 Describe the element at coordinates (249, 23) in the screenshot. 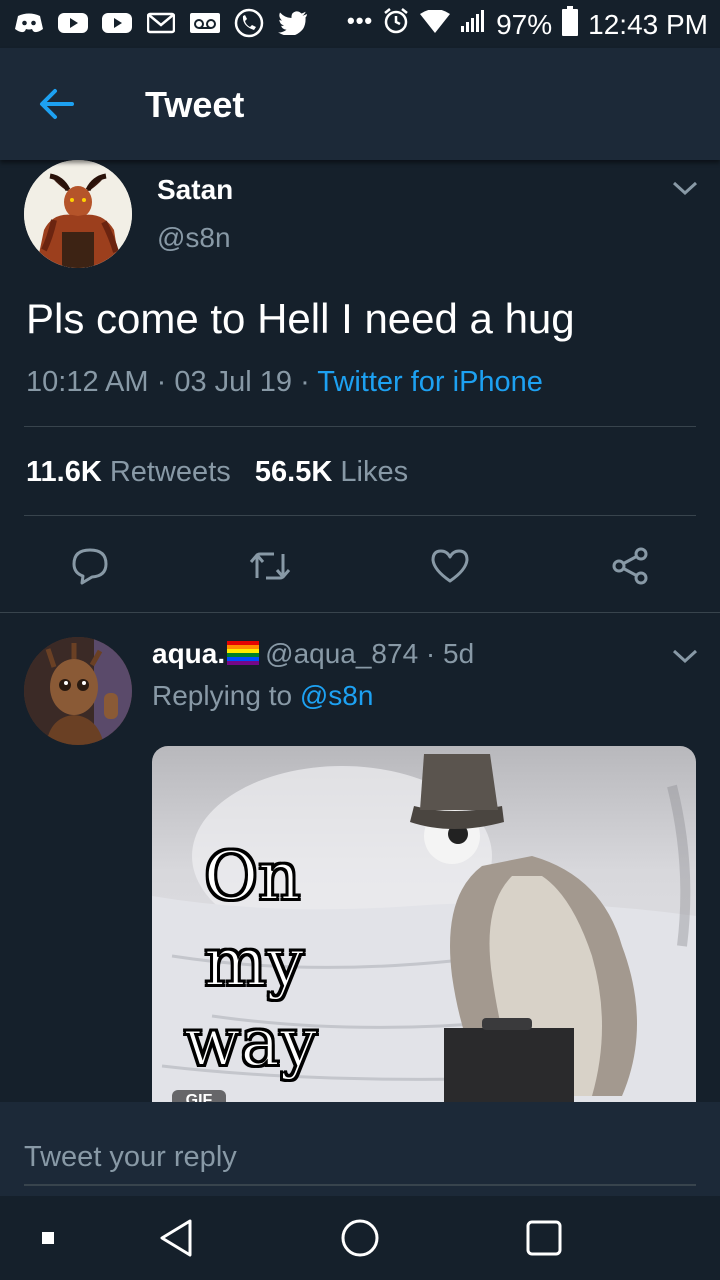

I see `phone-icon` at that location.